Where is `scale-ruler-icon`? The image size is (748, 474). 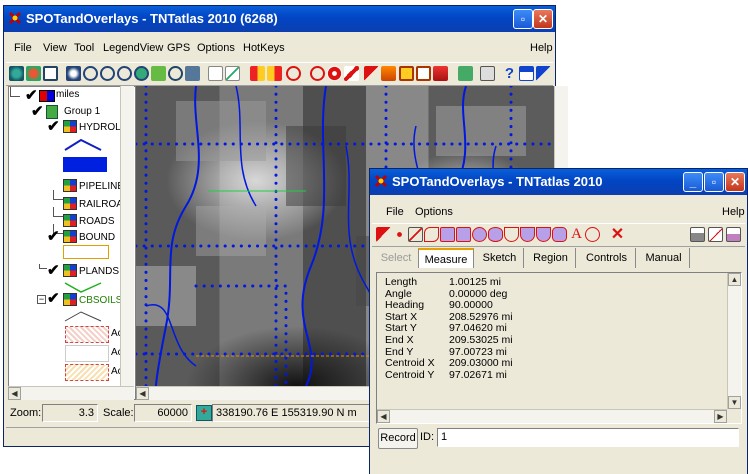
scale-ruler-icon is located at coordinates (232, 73).